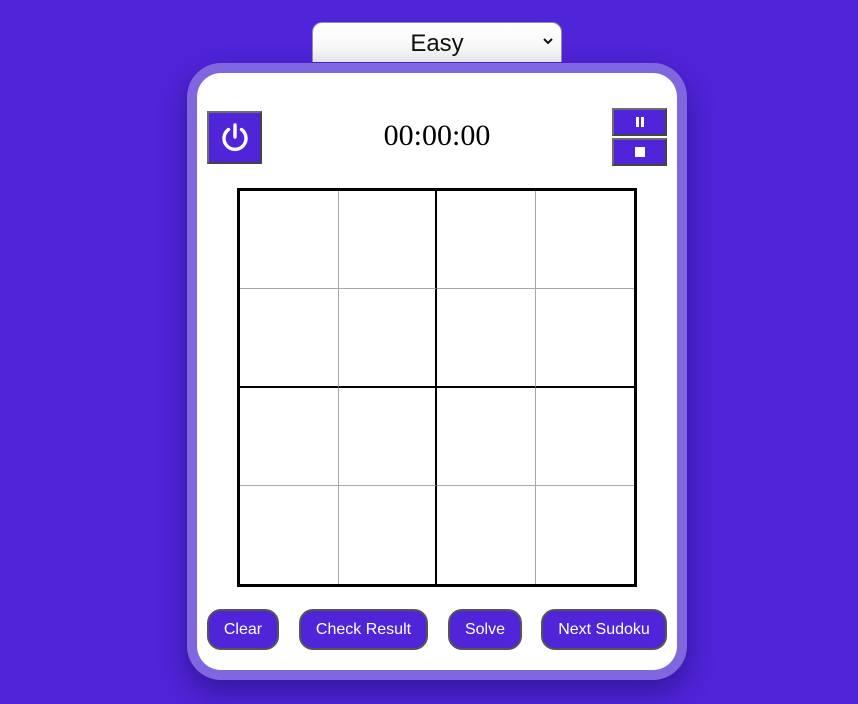 The height and width of the screenshot is (704, 858). Describe the element at coordinates (485, 629) in the screenshot. I see `solve-button: Solve` at that location.